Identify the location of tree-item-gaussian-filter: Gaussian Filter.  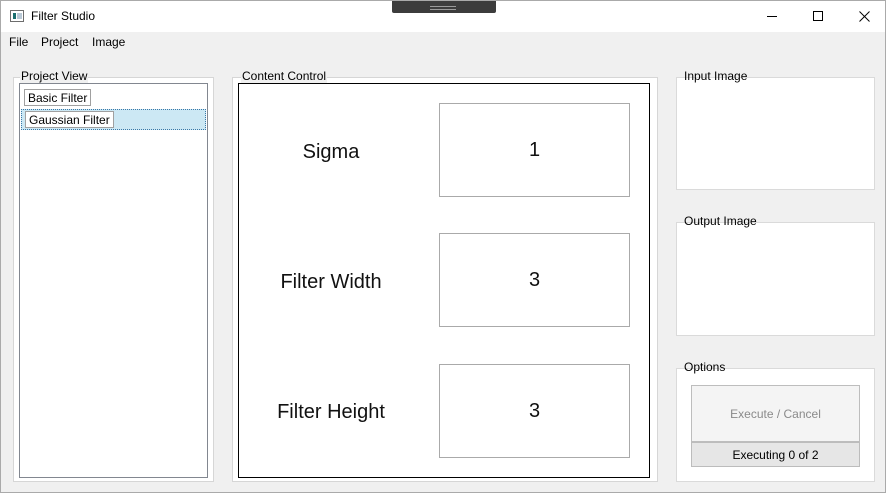
(69, 119).